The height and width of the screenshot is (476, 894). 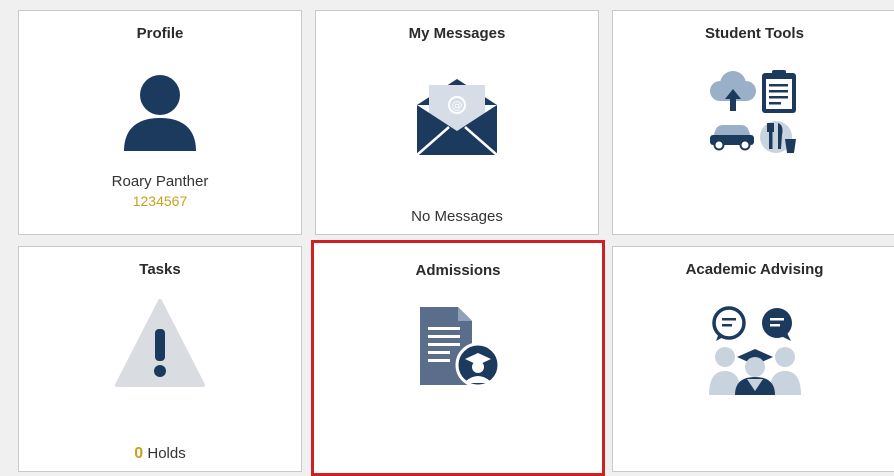 I want to click on academic-advising-tile: Academic Advising, so click(x=753, y=359).